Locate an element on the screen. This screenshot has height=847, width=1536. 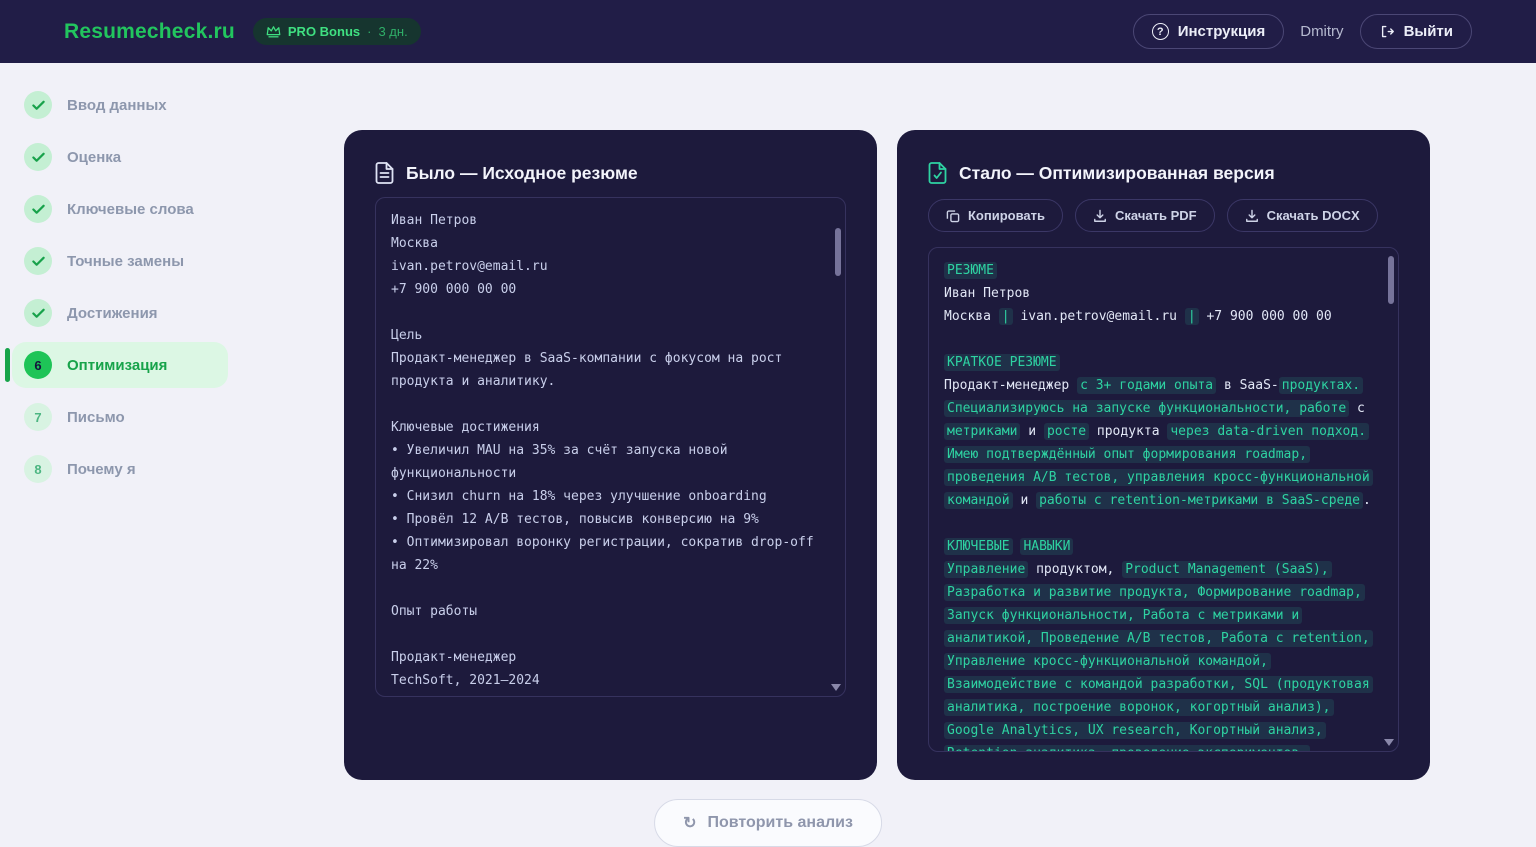
step-number: 8 is located at coordinates (38, 469).